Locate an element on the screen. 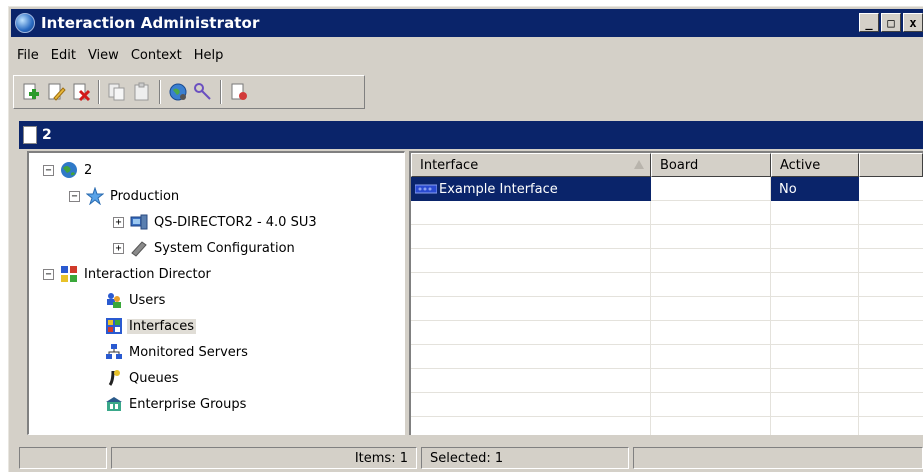 The height and width of the screenshot is (472, 923). new-icon is located at coordinates (31, 92).